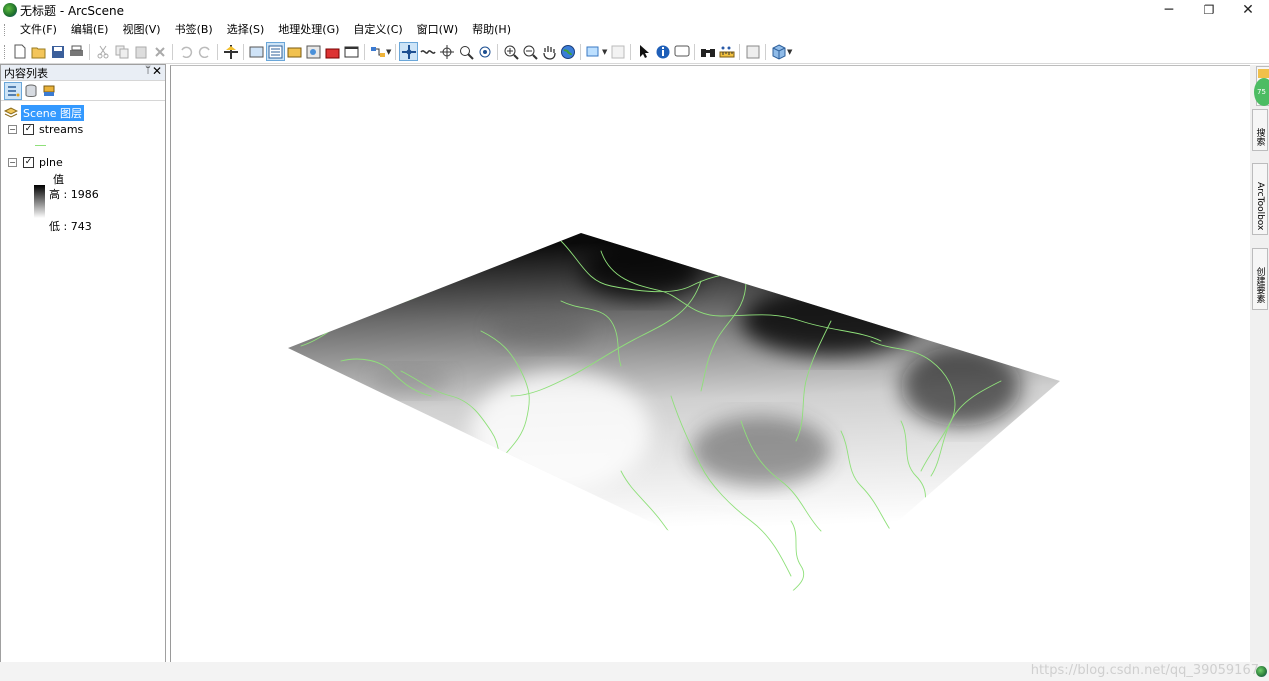 Image resolution: width=1269 pixels, height=681 pixels. I want to click on toc-title: 内容列表, so click(26, 73).